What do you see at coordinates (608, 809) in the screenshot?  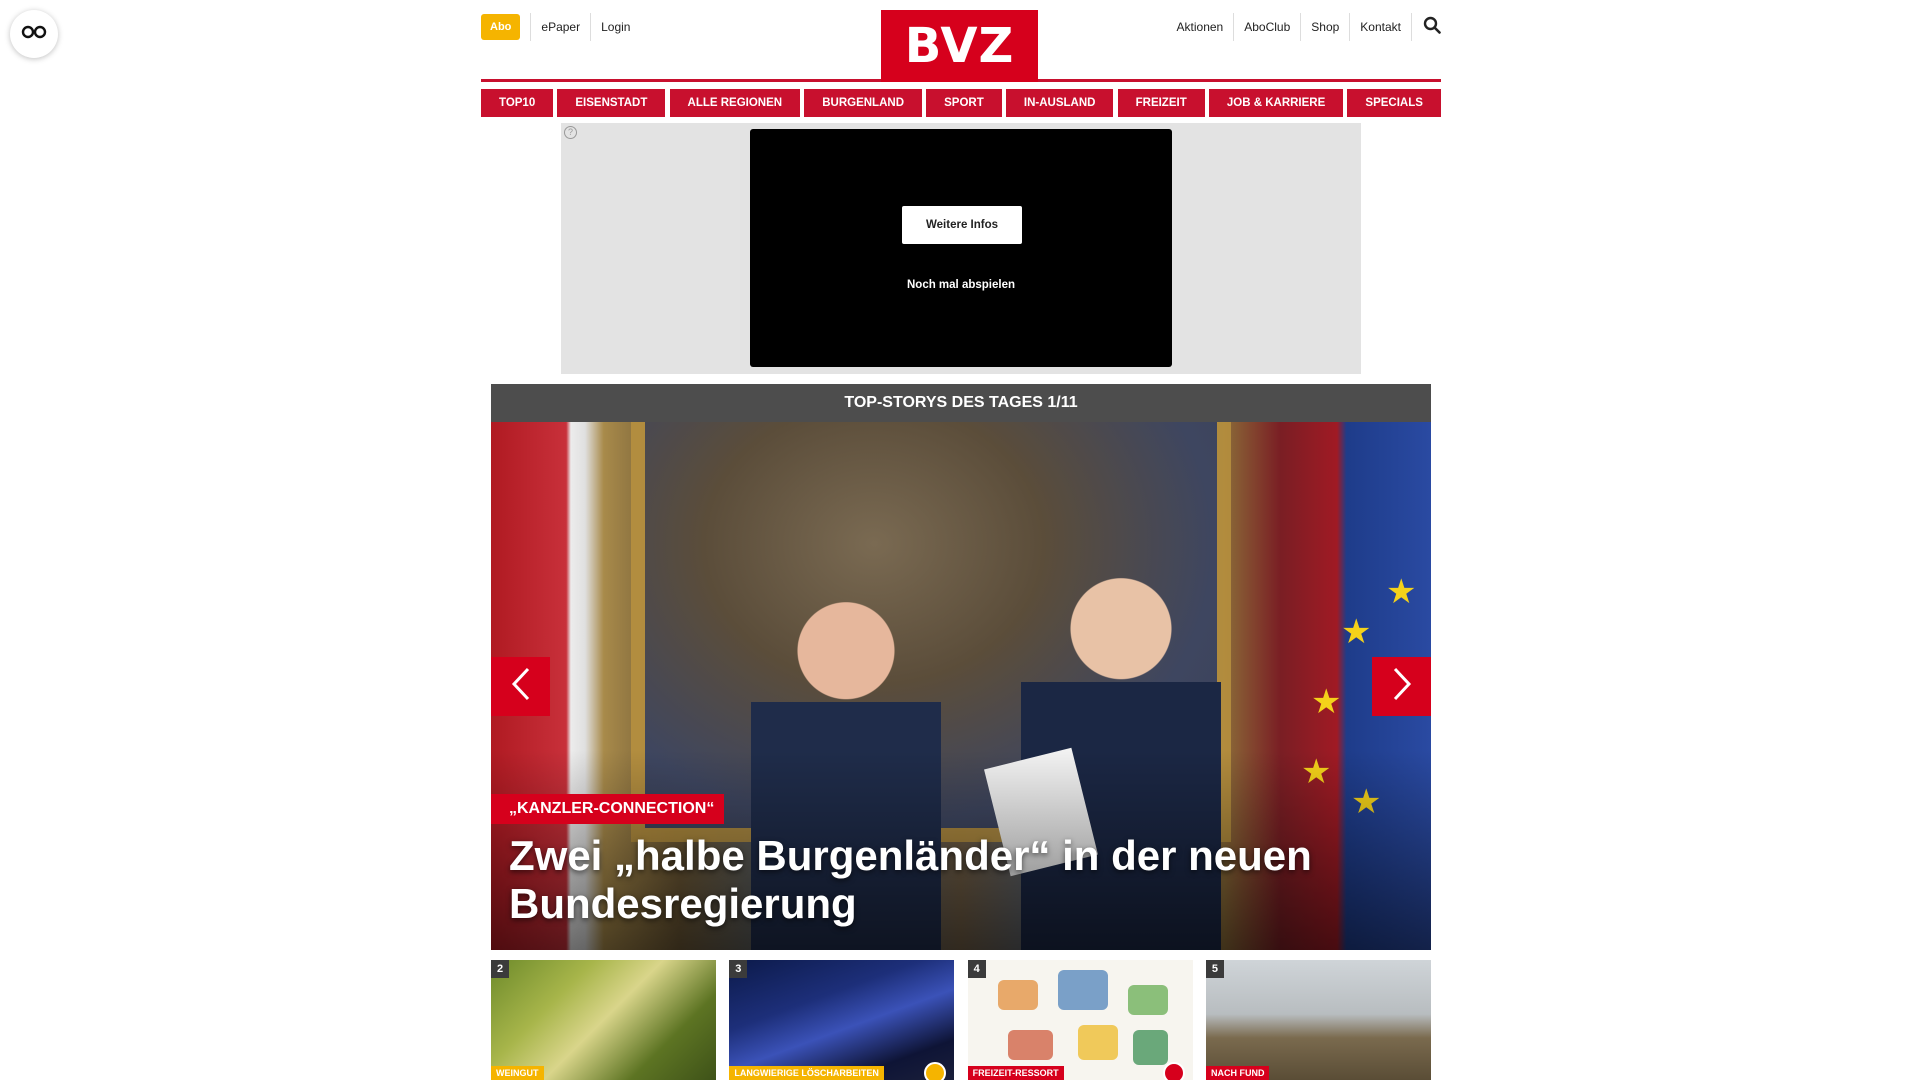 I see `hero-kicker: „KANZLER-CONNECTION“` at bounding box center [608, 809].